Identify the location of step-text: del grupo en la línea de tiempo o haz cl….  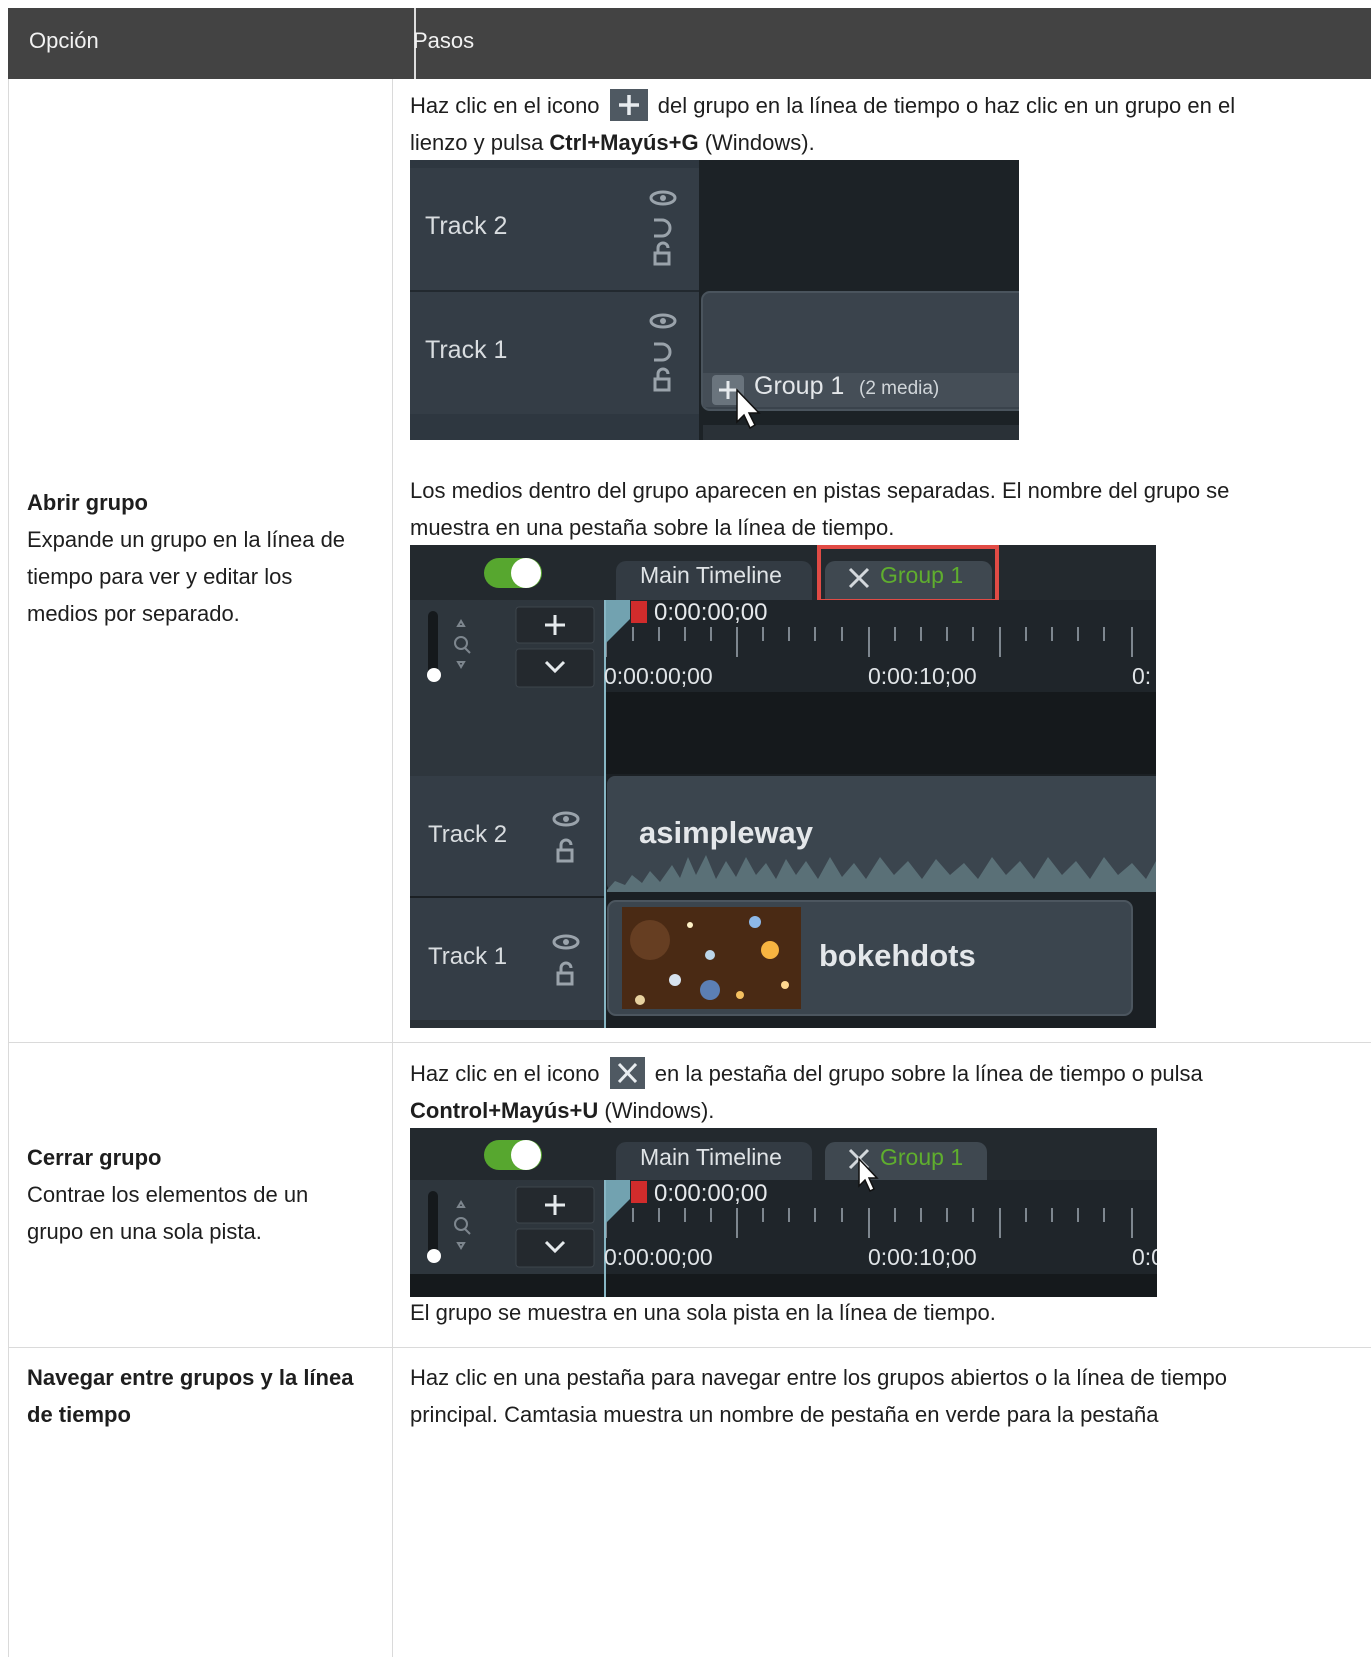
(946, 105).